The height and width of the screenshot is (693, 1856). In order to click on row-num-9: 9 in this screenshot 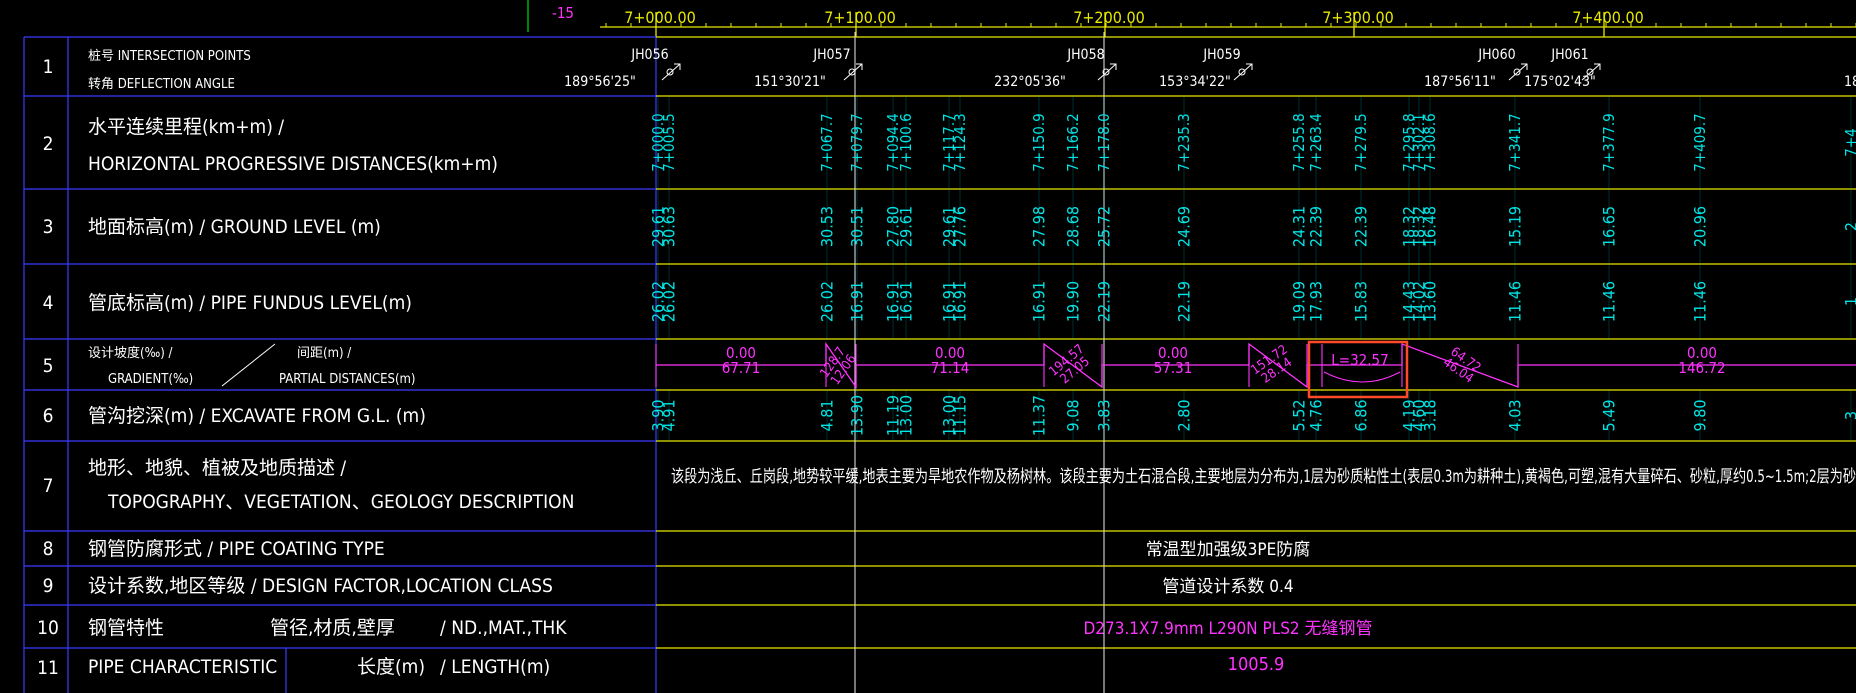, I will do `click(48, 586)`.